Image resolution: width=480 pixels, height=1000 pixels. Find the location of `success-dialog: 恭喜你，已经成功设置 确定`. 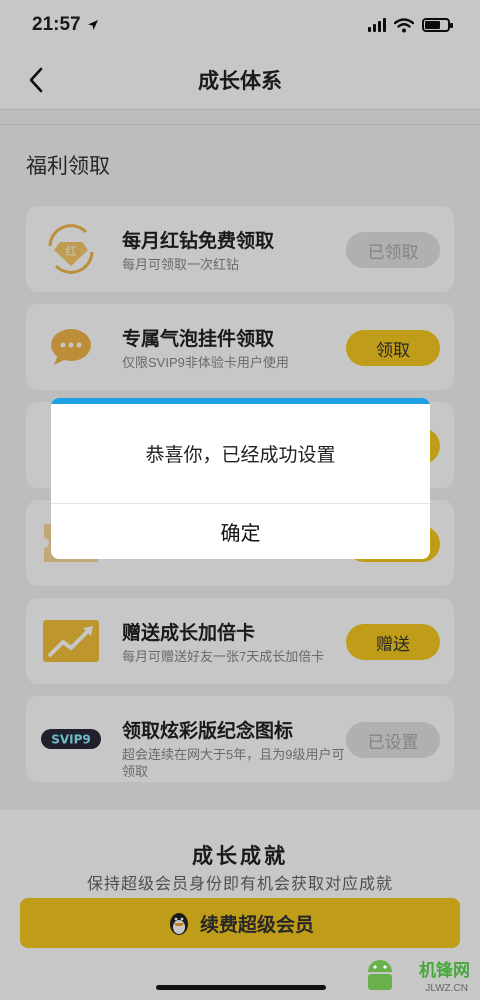

success-dialog: 恭喜你，已经成功设置 确定 is located at coordinates (240, 478).